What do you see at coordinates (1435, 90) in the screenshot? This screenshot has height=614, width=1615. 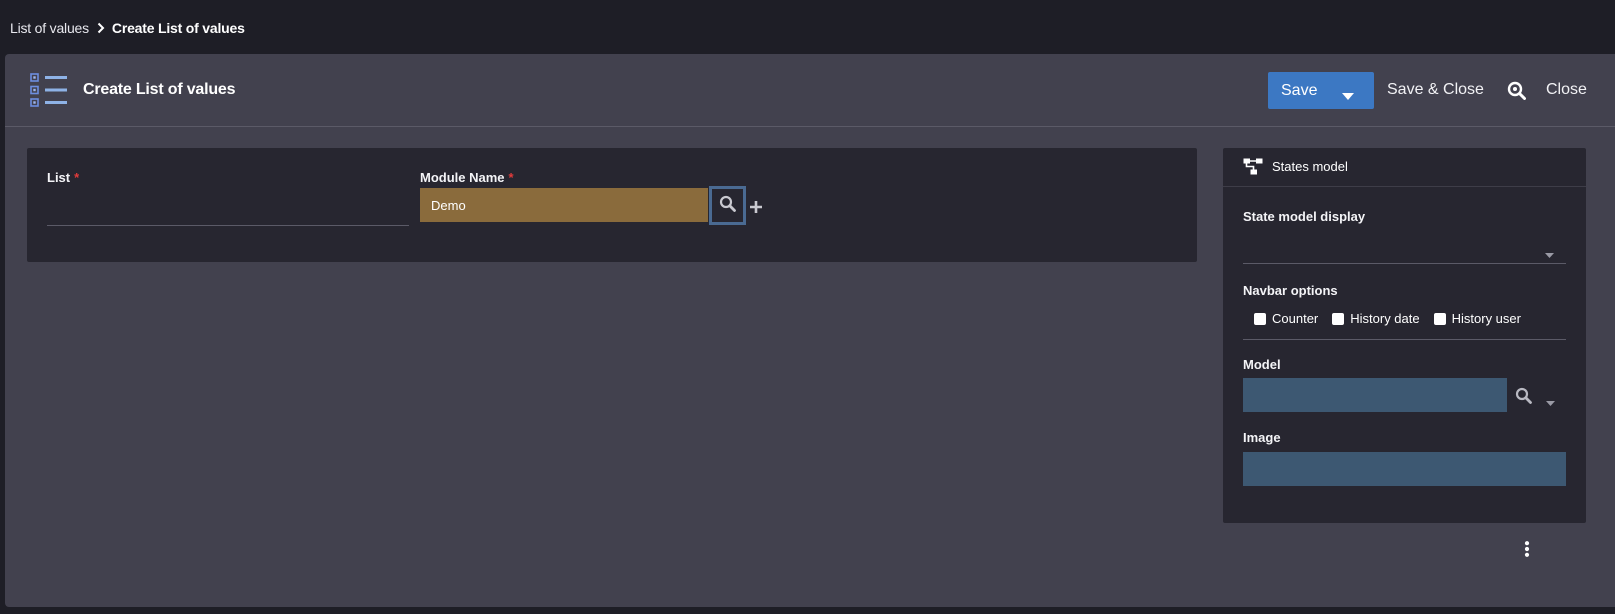 I see `save-and-close-button: Save & Close` at bounding box center [1435, 90].